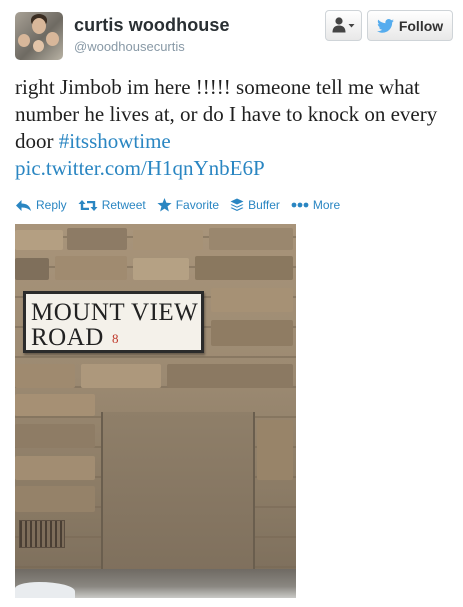 Image resolution: width=463 pixels, height=607 pixels. What do you see at coordinates (45, 590) in the screenshot?
I see `snow-patch` at bounding box center [45, 590].